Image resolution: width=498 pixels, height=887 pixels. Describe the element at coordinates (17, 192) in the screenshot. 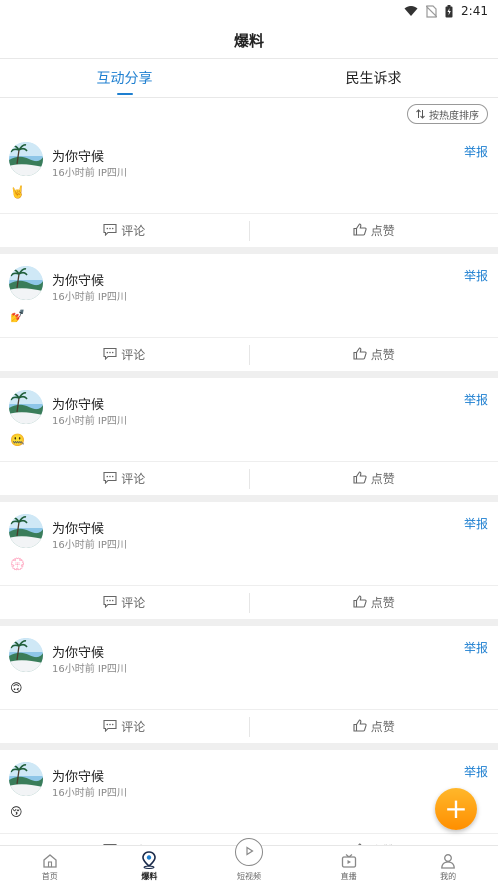

I see `post-content: 🤘` at that location.